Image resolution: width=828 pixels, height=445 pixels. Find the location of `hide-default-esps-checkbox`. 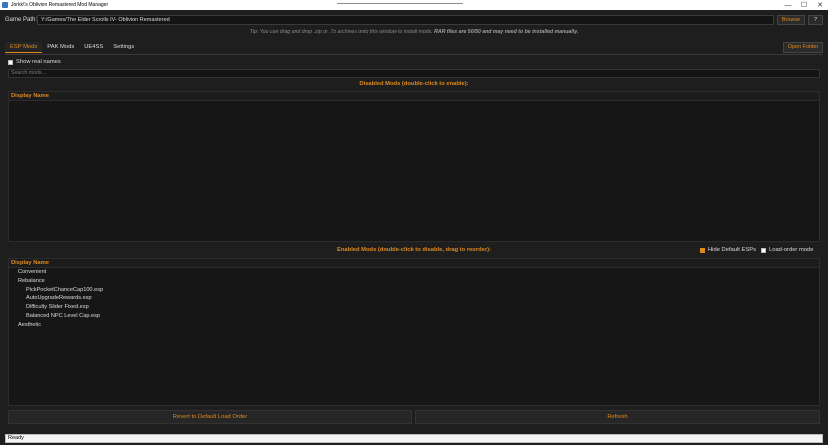

hide-default-esps-checkbox is located at coordinates (702, 250).